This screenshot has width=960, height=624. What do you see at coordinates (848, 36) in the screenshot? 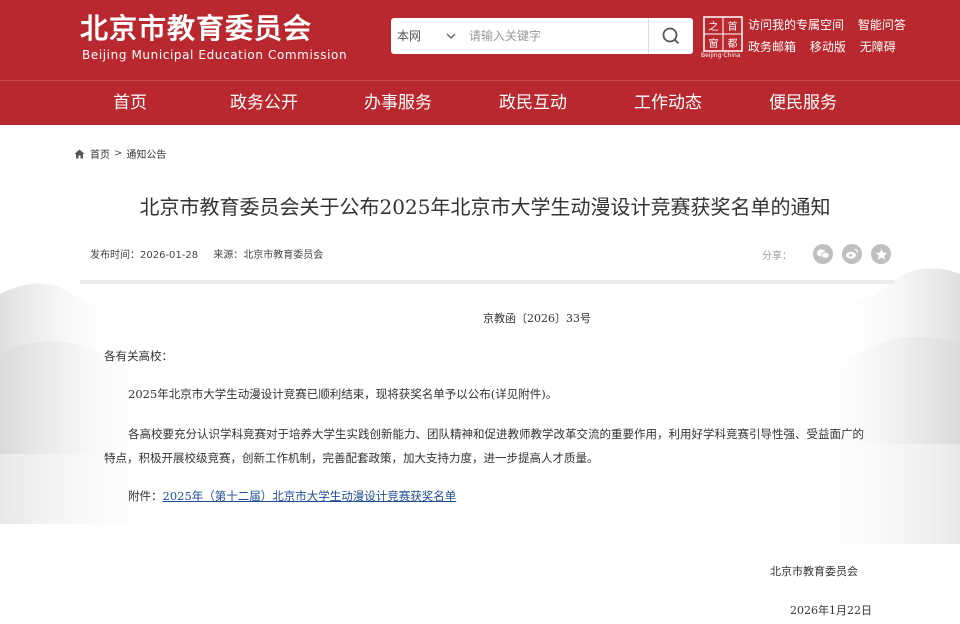
I see `top-links: 访问我的专属空间 智能问答 政务邮箱 移动版 无障碍` at bounding box center [848, 36].